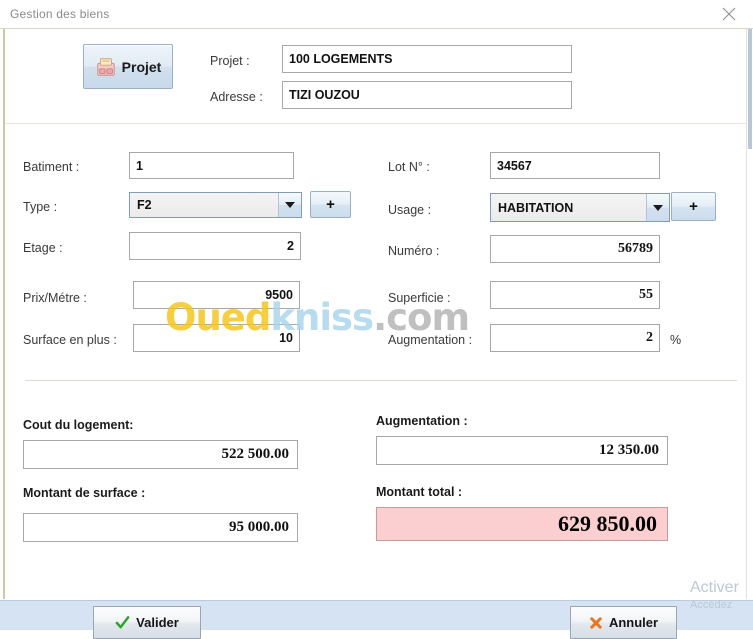  I want to click on prix-metre-input: 9500, so click(216, 295).